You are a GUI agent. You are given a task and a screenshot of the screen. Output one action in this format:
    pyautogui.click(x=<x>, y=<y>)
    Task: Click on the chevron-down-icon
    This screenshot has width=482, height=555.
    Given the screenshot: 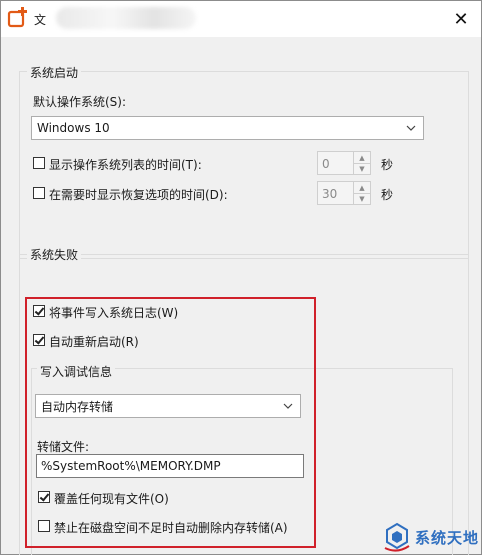 What is the action you would take?
    pyautogui.click(x=411, y=128)
    